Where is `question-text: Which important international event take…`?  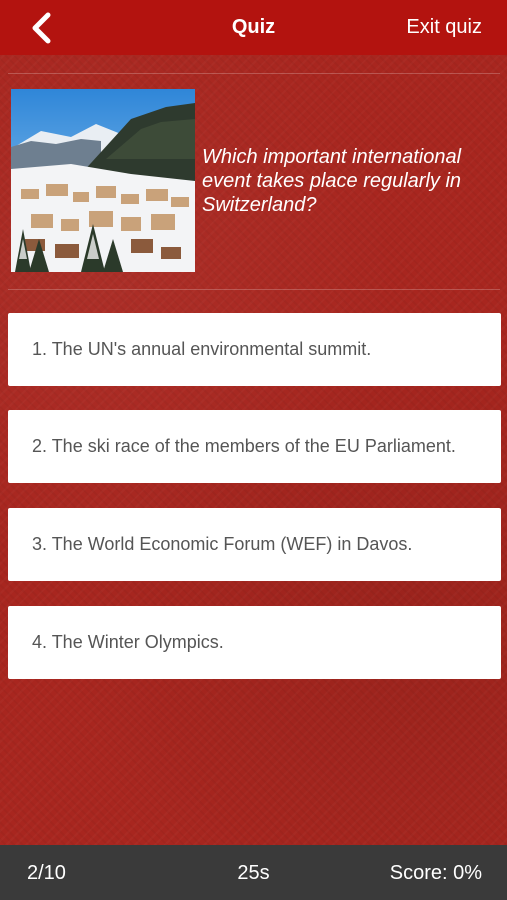
question-text: Which important international event take… is located at coordinates (332, 181).